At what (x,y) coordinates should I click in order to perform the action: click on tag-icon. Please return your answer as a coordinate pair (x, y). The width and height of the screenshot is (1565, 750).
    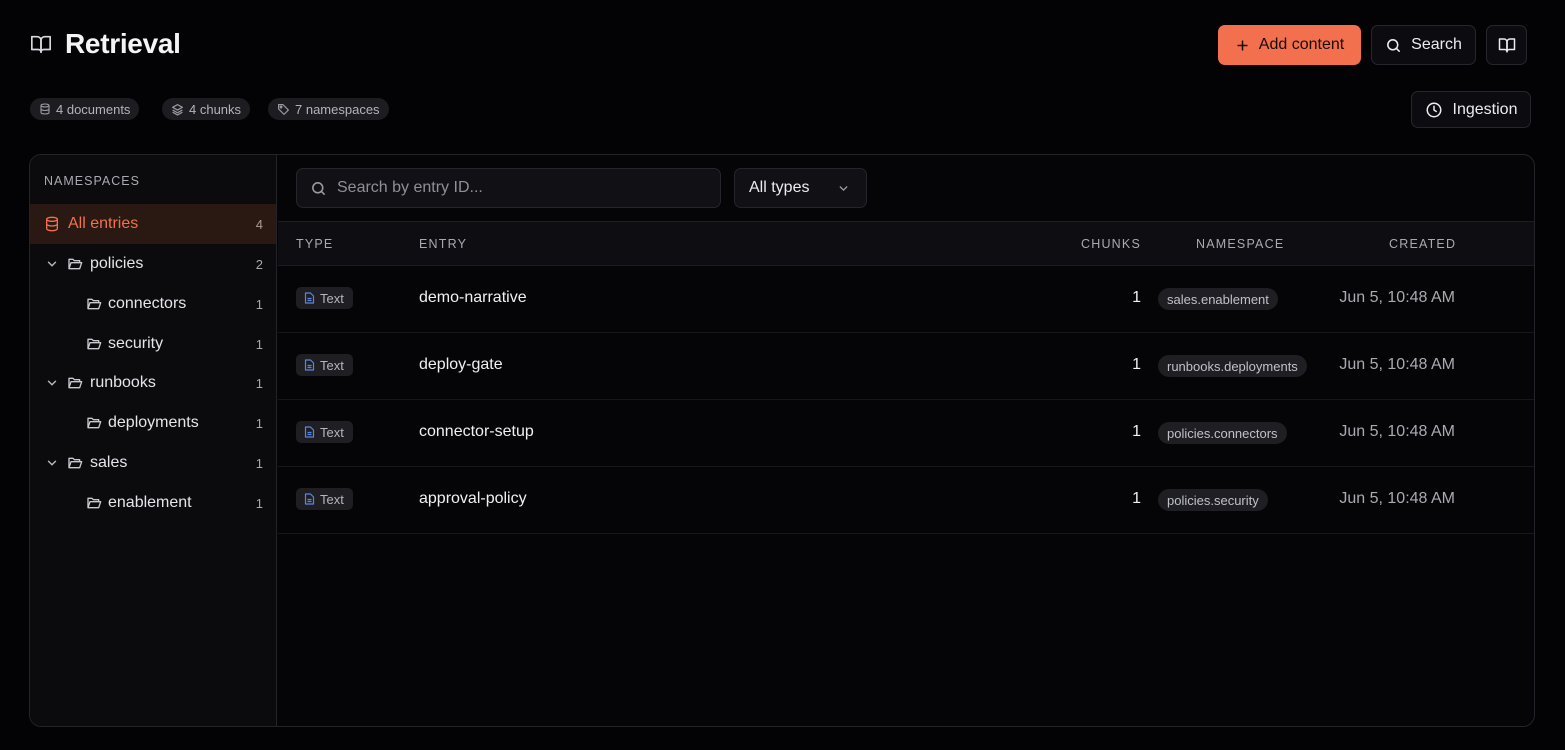
    Looking at the image, I should click on (283, 109).